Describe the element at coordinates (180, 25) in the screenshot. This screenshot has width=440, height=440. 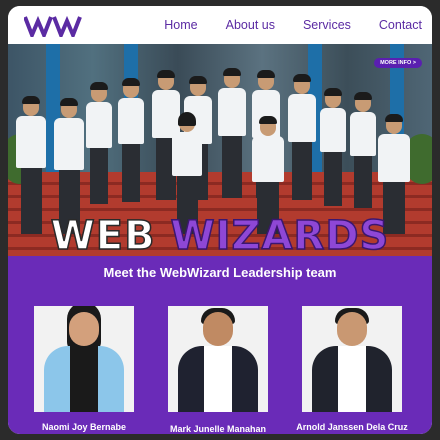
I see `nav-home-link: Home` at that location.